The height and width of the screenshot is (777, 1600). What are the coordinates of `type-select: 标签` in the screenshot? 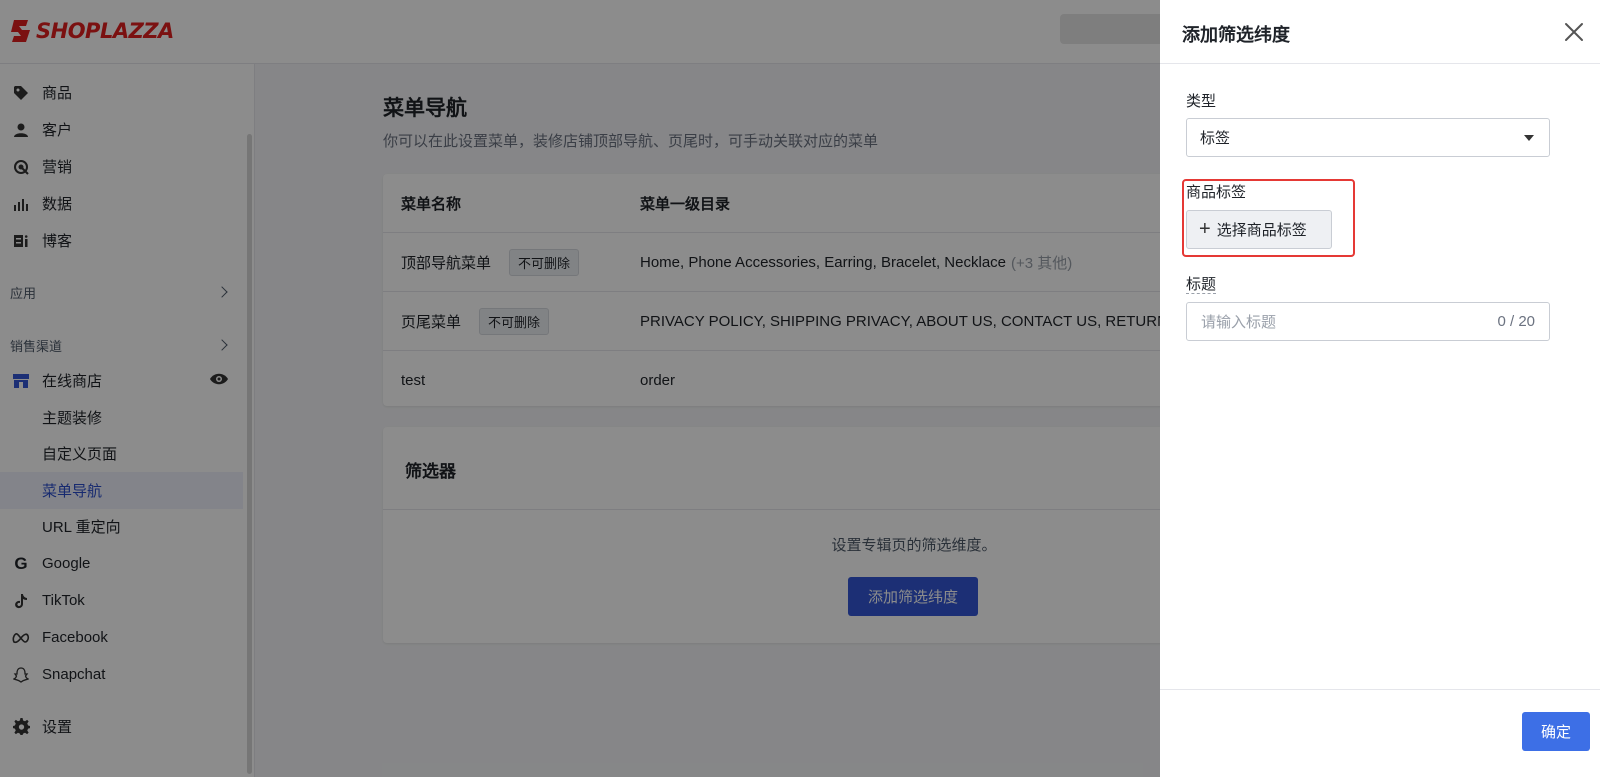 It's located at (1368, 137).